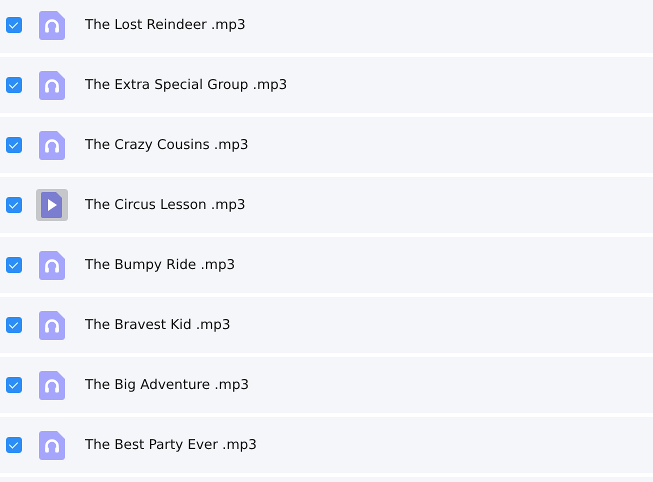  What do you see at coordinates (186, 85) in the screenshot?
I see `file-name: The Extra Special Group .mp3` at bounding box center [186, 85].